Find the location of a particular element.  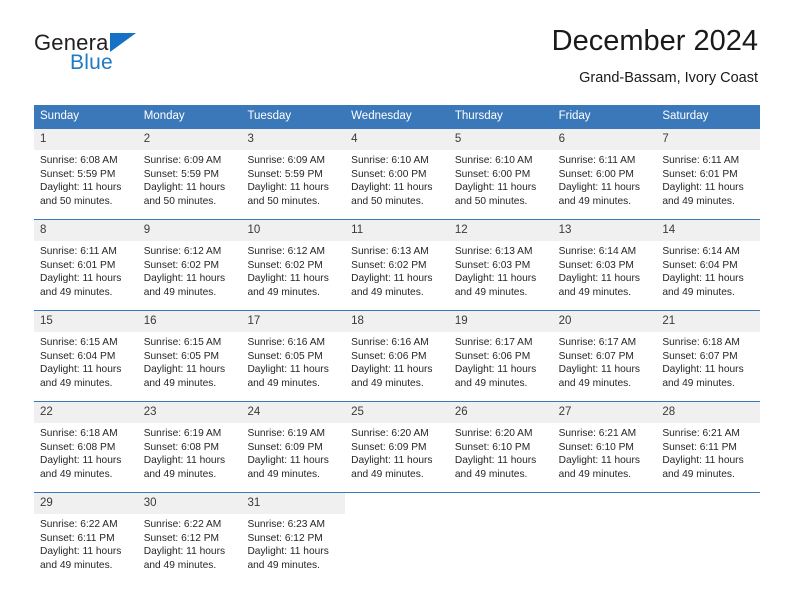

day-number: 20 is located at coordinates (604, 321).